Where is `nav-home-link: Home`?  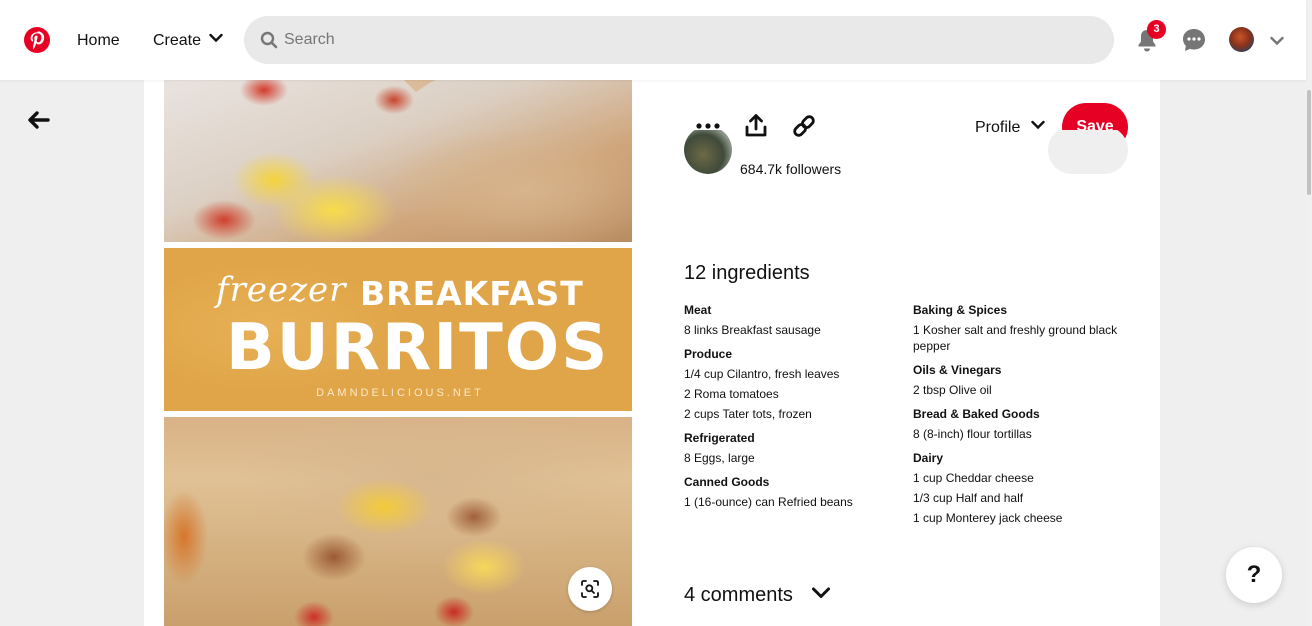 nav-home-link: Home is located at coordinates (98, 41).